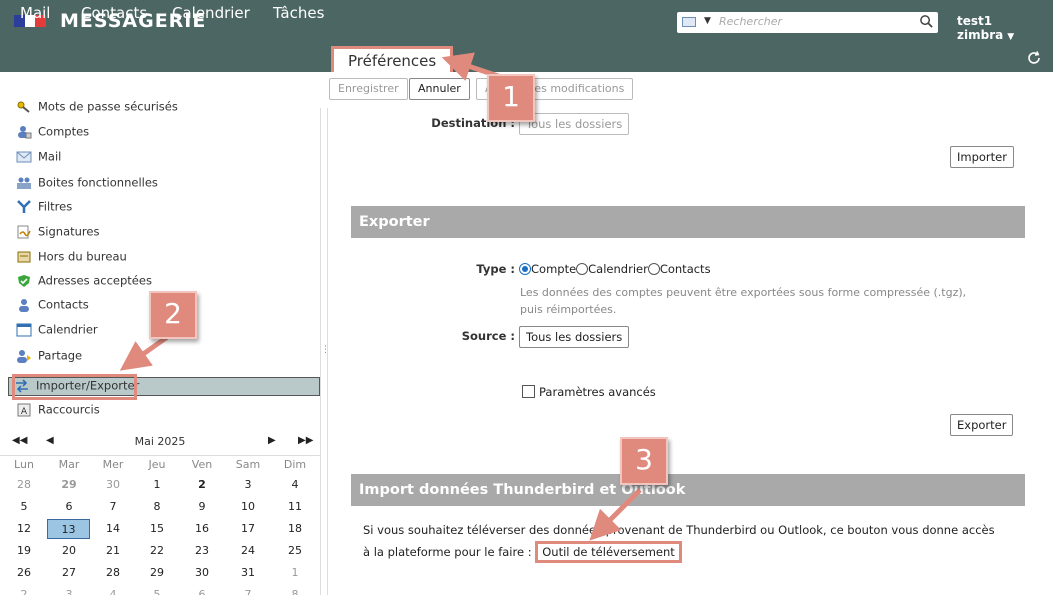 The image size is (1053, 595). Describe the element at coordinates (58, 411) in the screenshot. I see `pref-item-raccourcis: A Raccourcis` at that location.